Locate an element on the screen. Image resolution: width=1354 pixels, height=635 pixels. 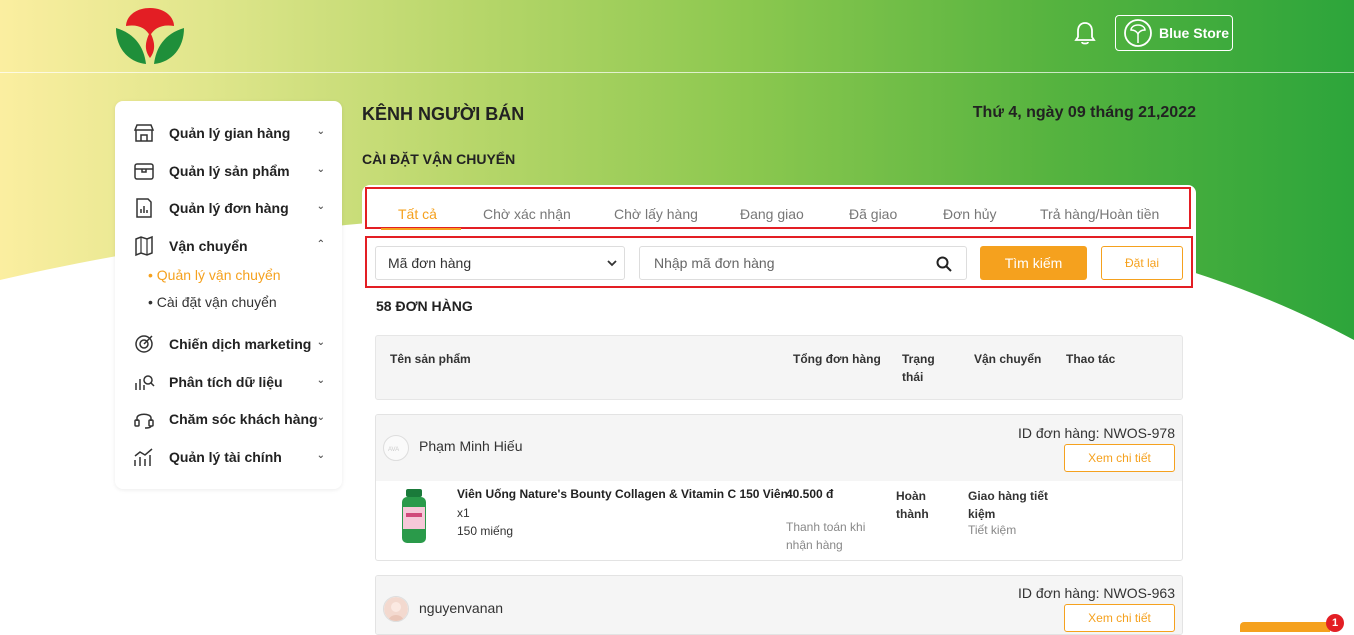
sidebar-item-label: Vận chuyển is located at coordinates (208, 246).